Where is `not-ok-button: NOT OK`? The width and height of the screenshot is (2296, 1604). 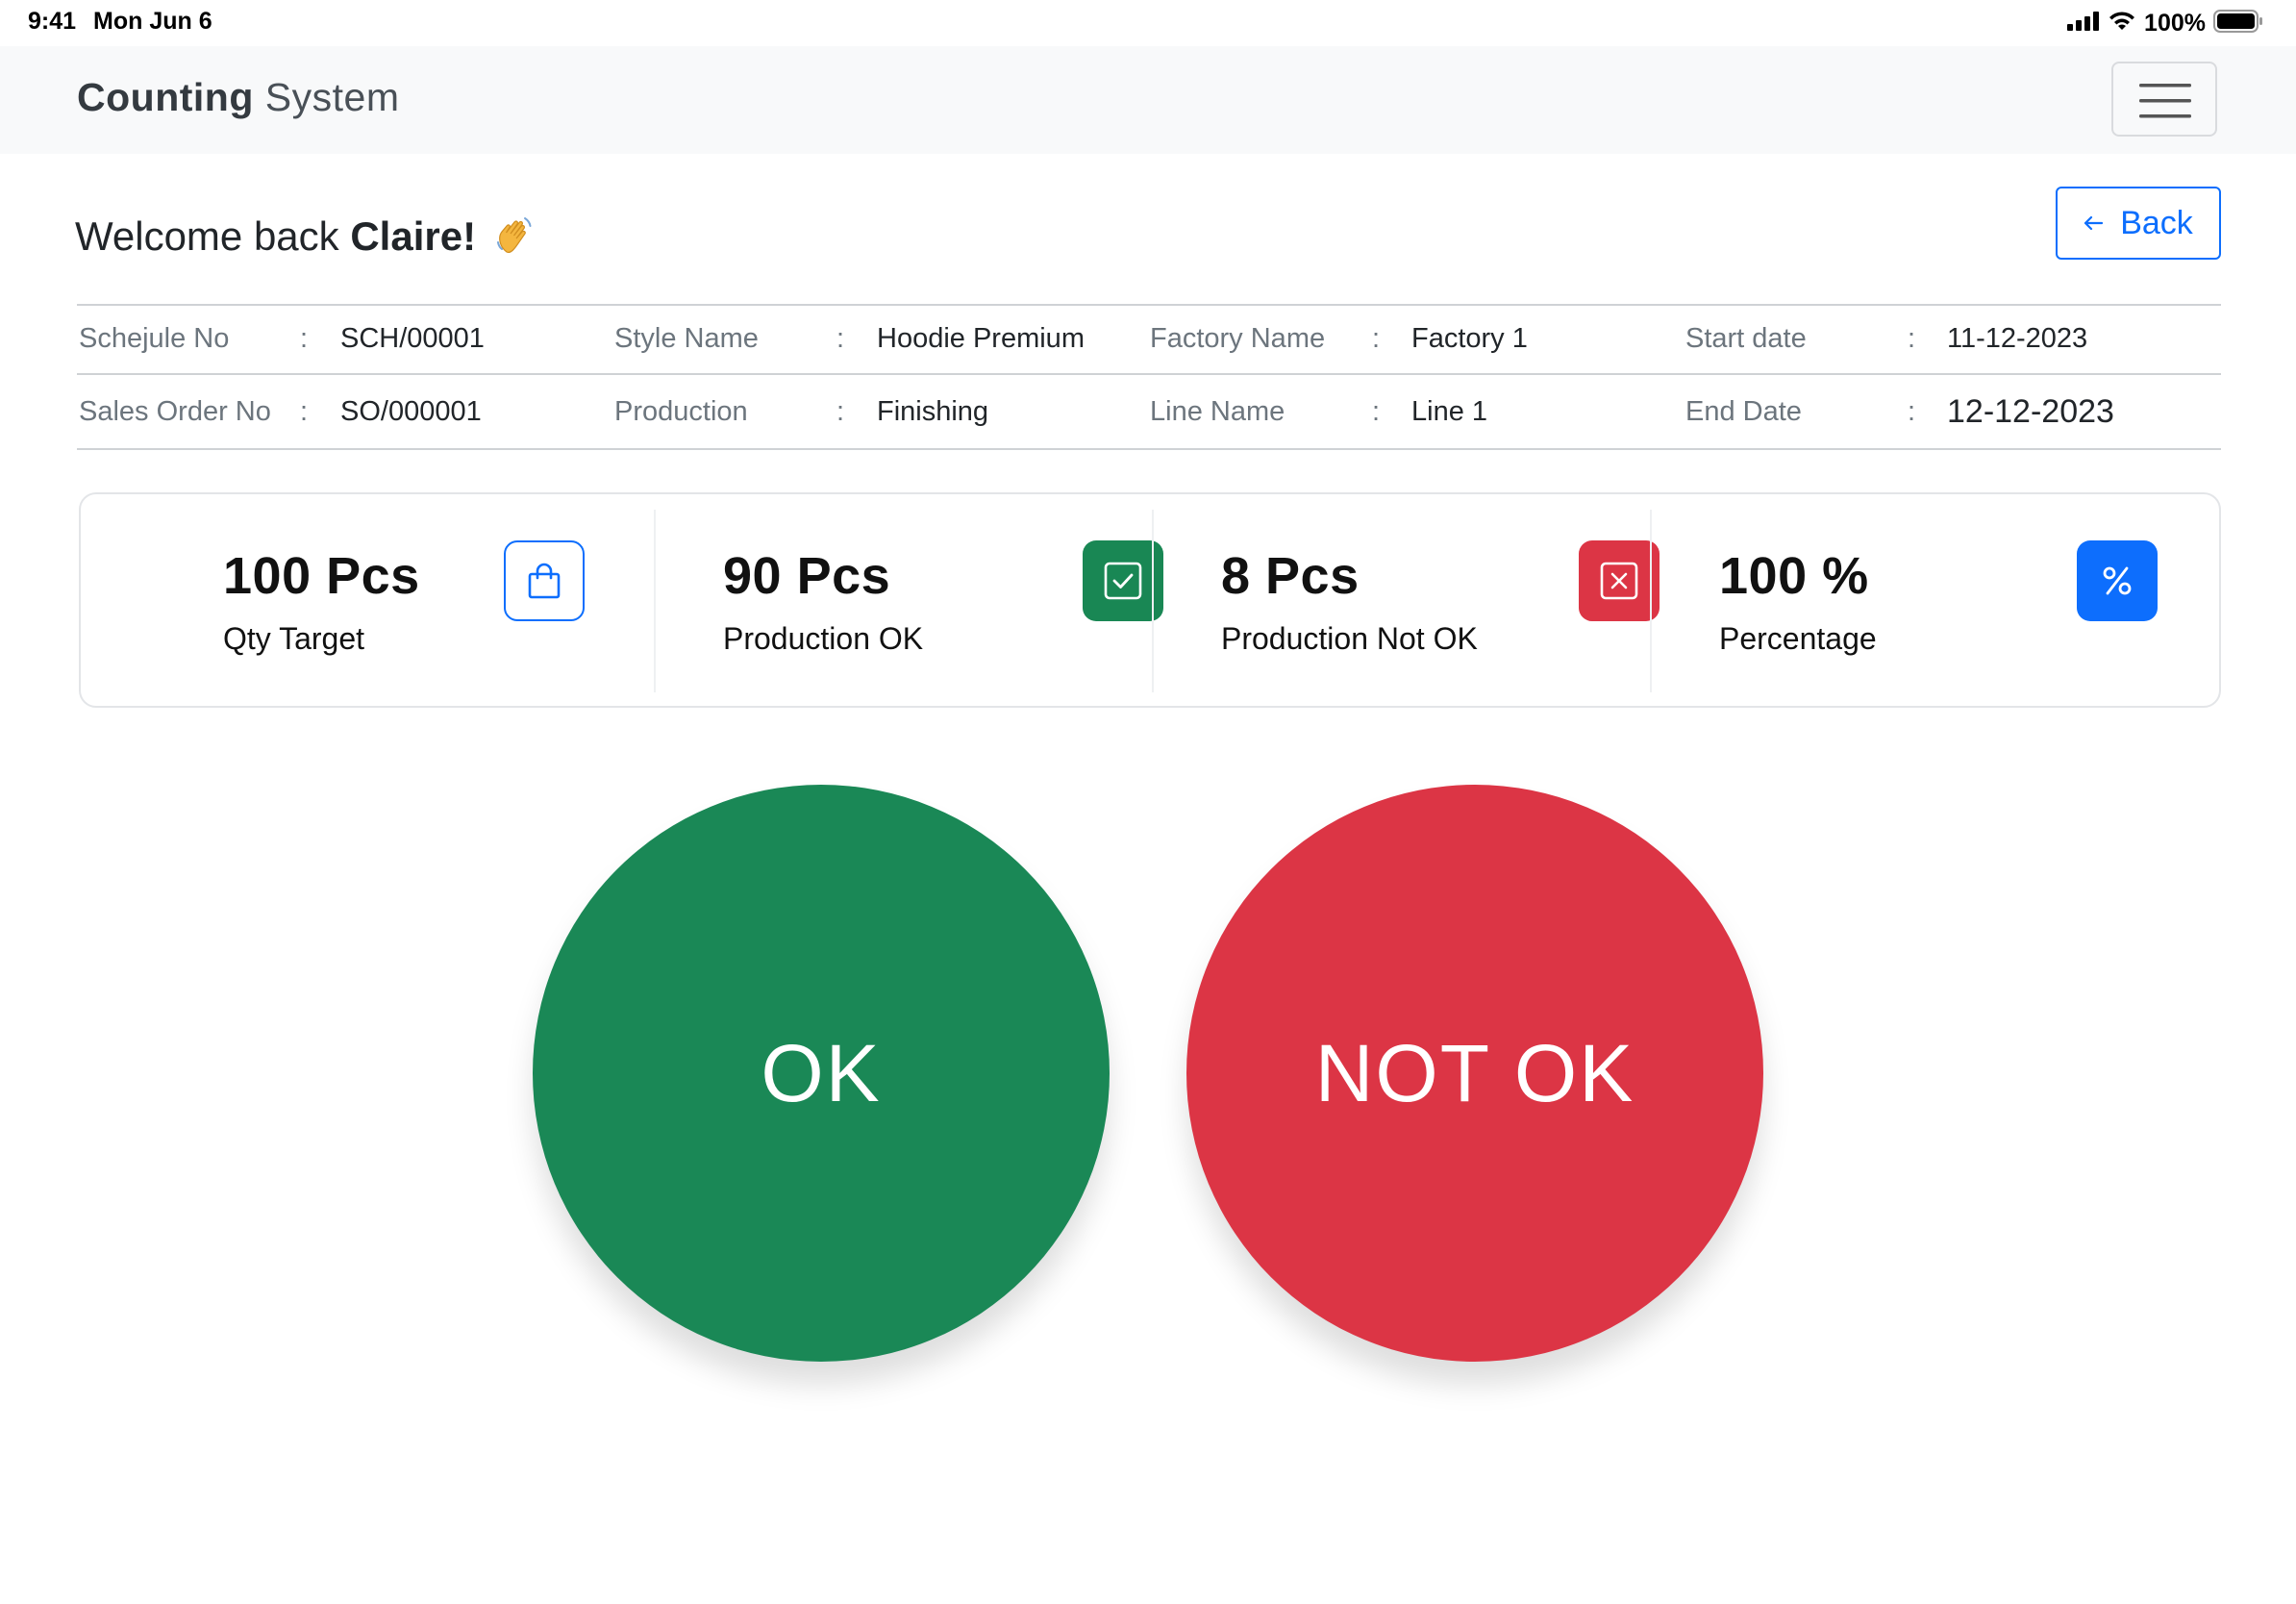
not-ok-button: NOT OK is located at coordinates (1474, 1073).